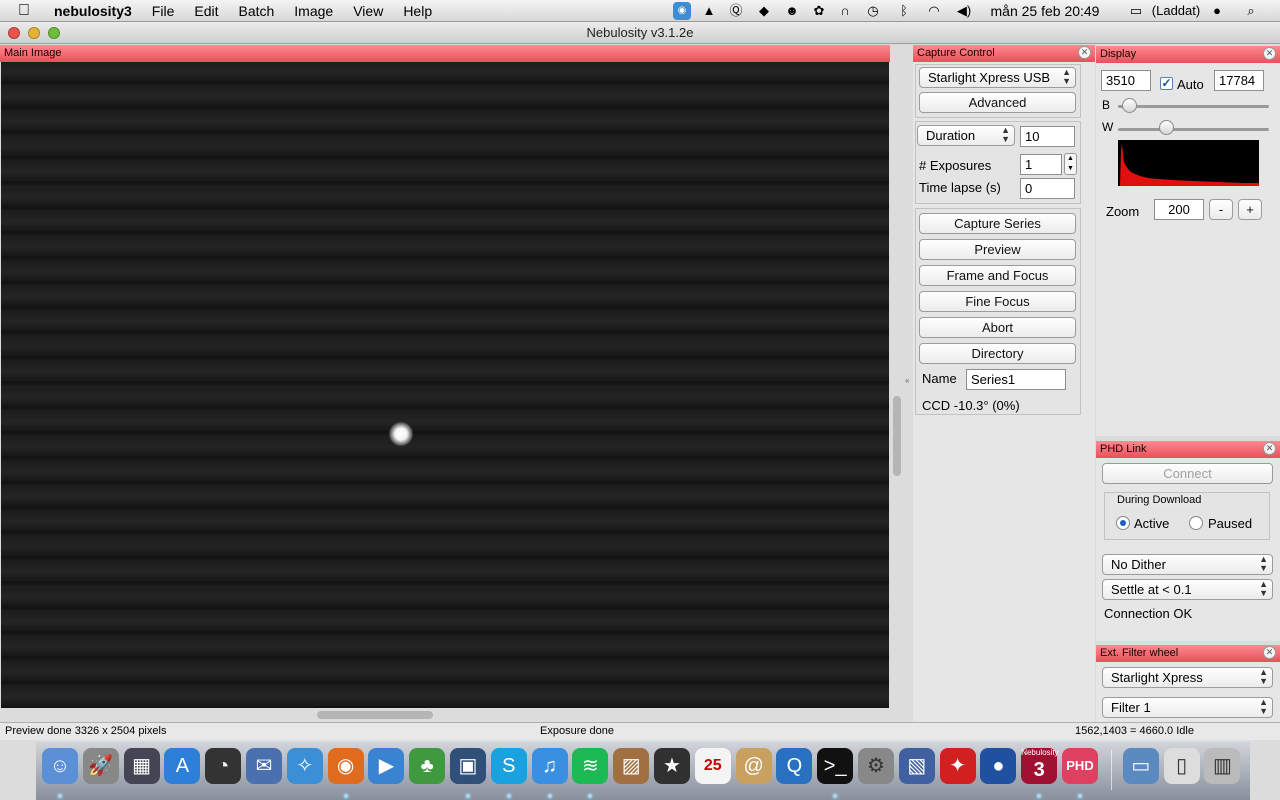 The image size is (1280, 800). Describe the element at coordinates (1187, 564) in the screenshot. I see `dither-select: No Dither ▲ ▼` at that location.